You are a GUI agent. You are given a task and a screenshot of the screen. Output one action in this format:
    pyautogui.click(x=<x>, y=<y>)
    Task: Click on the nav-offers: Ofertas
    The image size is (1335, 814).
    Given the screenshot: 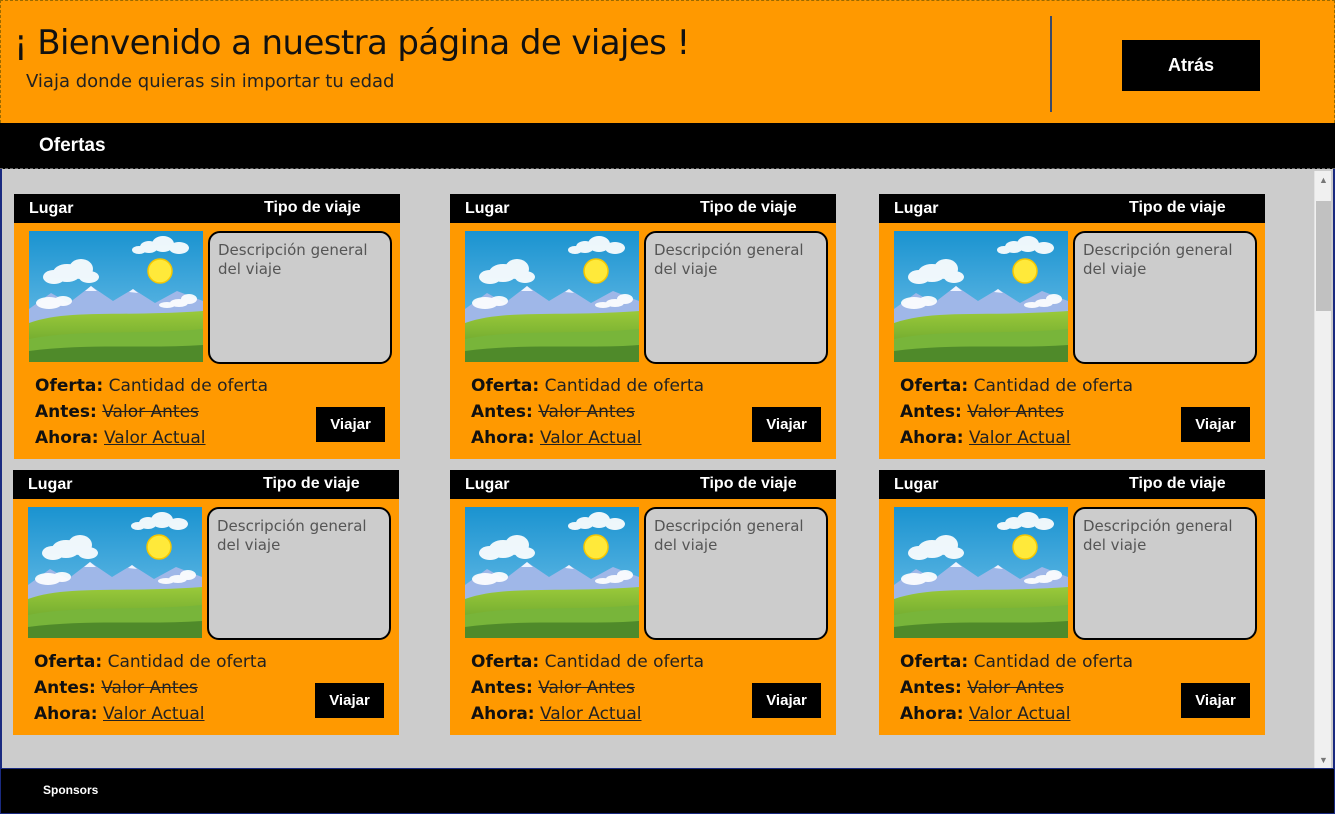 What is the action you would take?
    pyautogui.click(x=72, y=146)
    